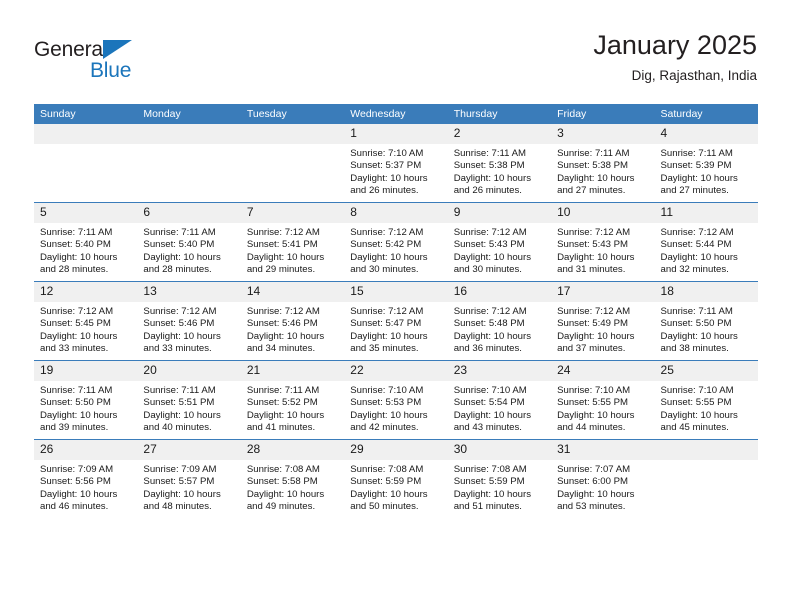 This screenshot has height=612, width=792. I want to click on sunset-text: Sunset: 5:37 PM, so click(386, 166).